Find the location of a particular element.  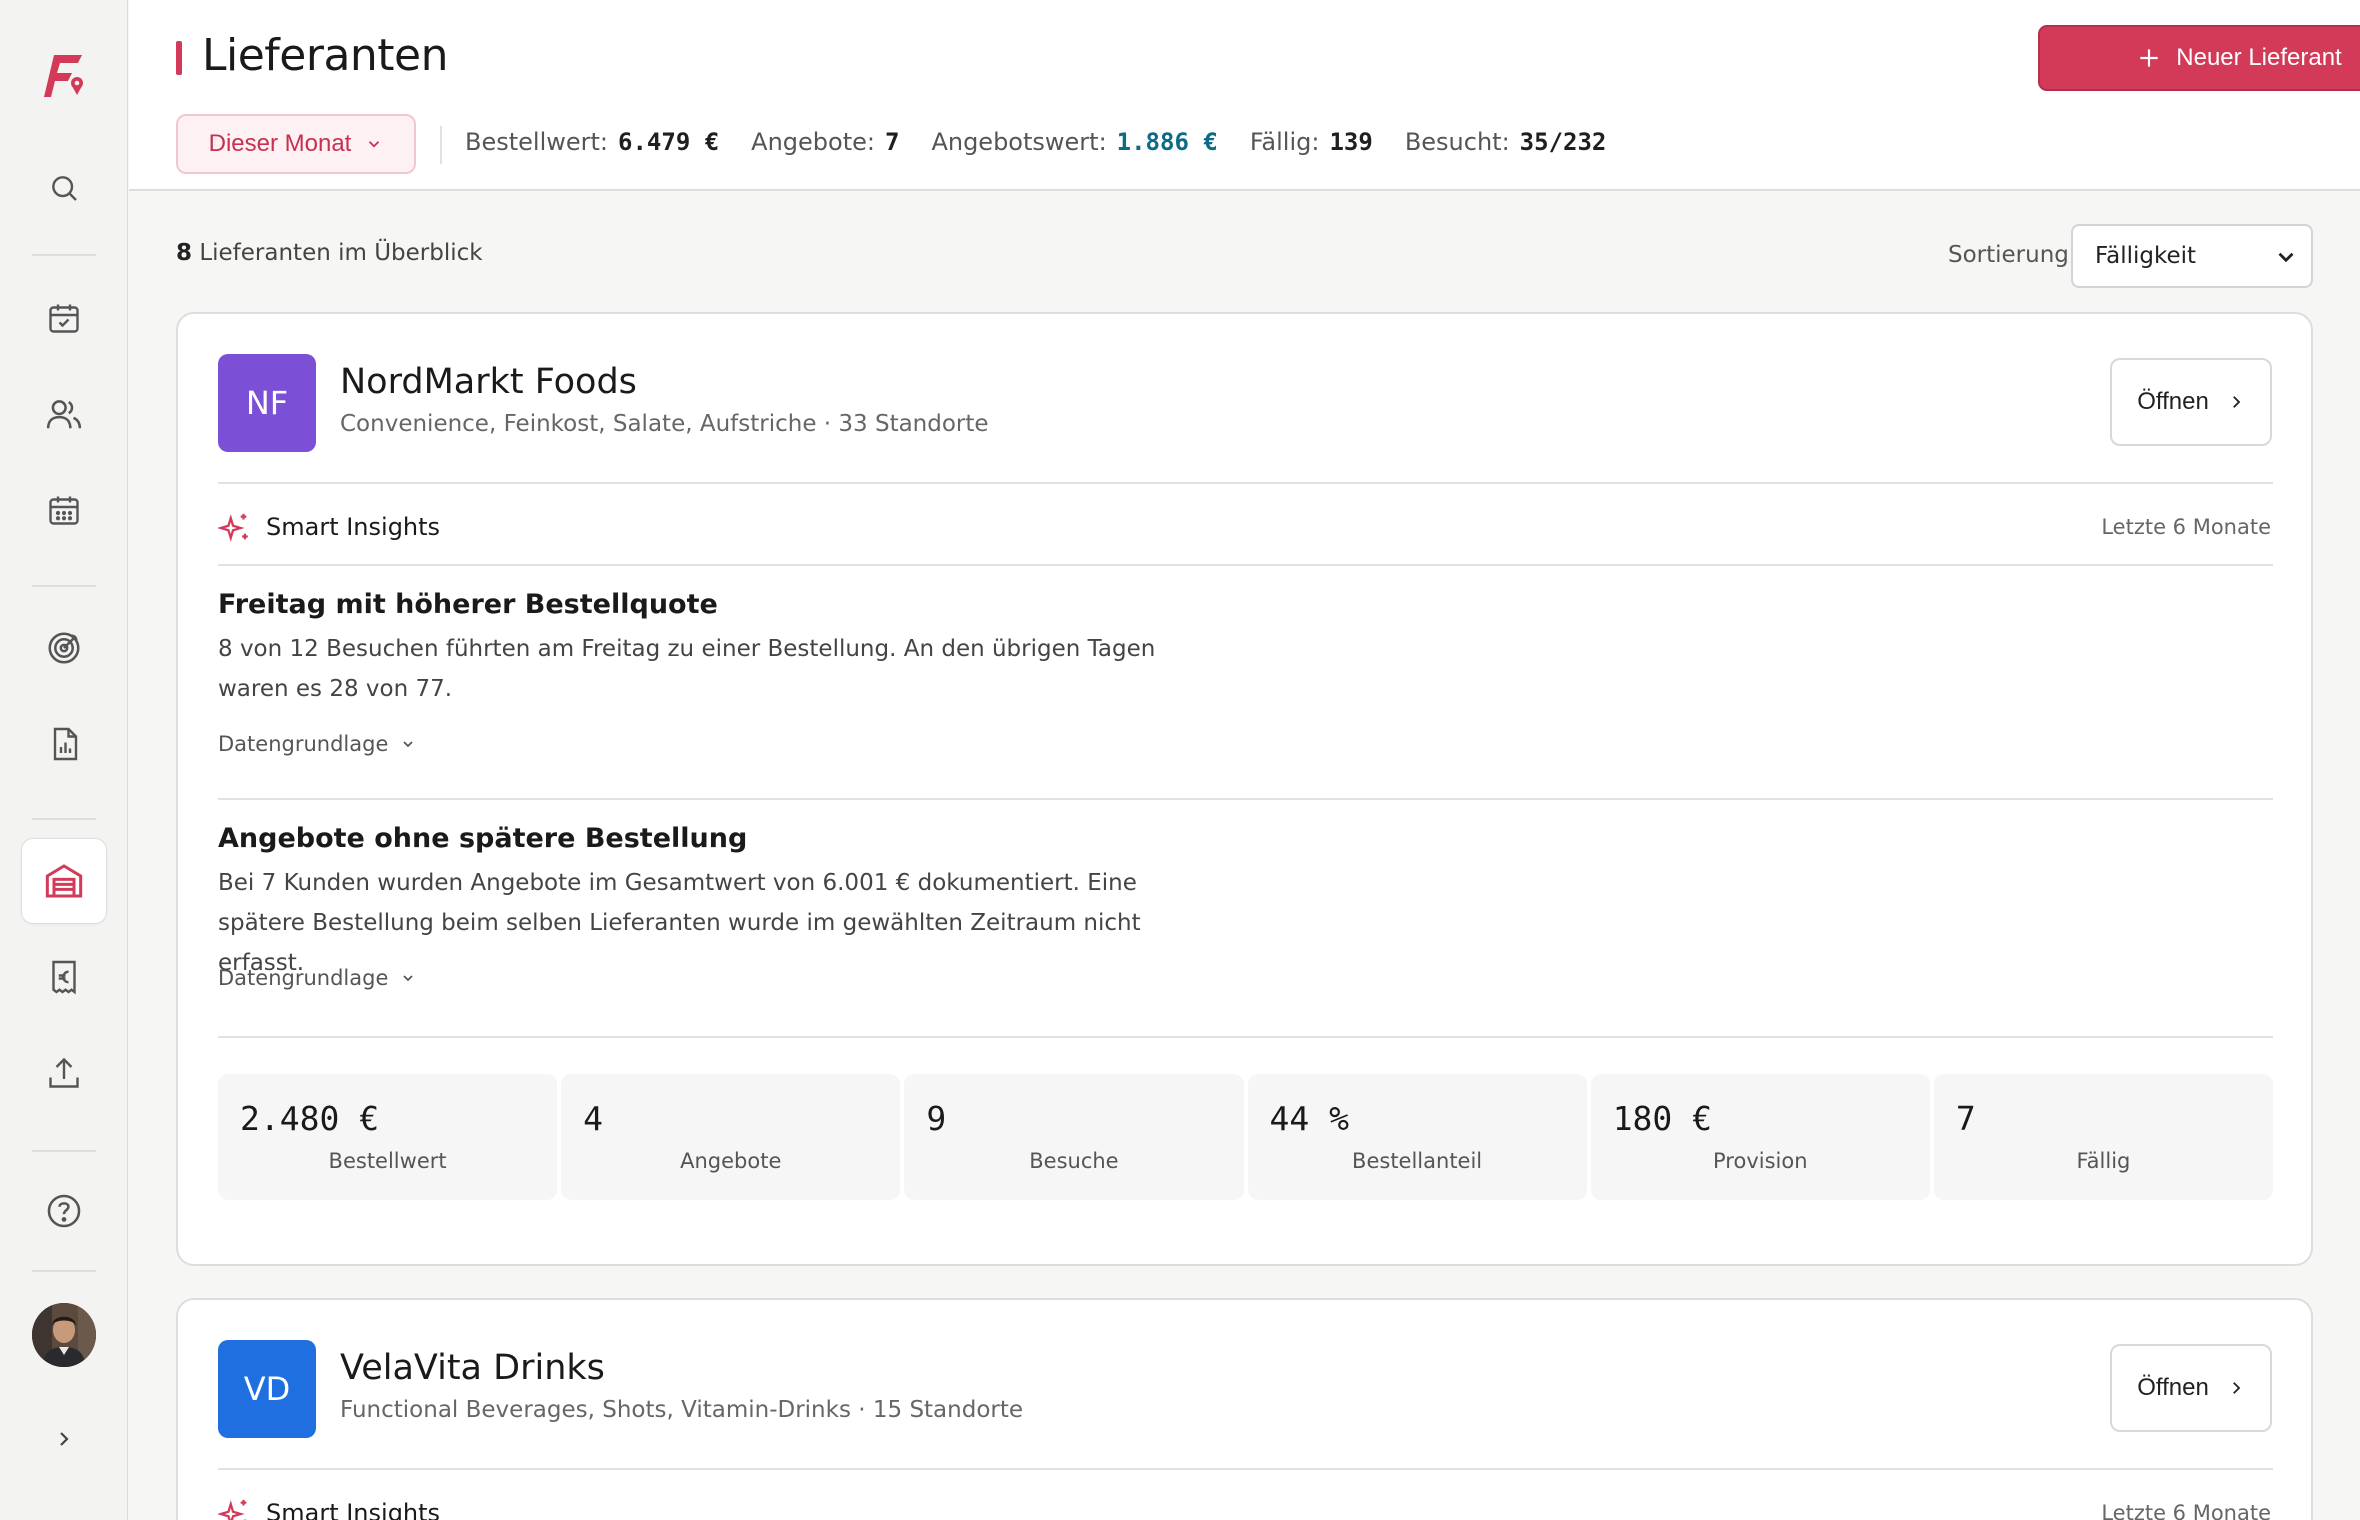

sidebar-reports is located at coordinates (64, 744).